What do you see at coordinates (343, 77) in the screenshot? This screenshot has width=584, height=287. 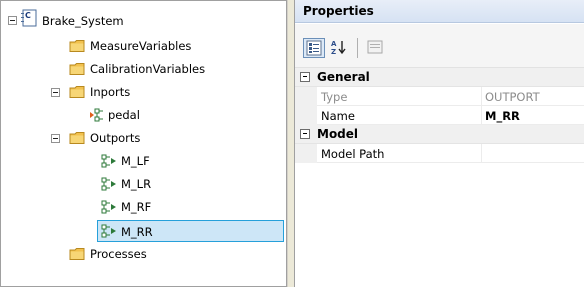 I see `category-label: General` at bounding box center [343, 77].